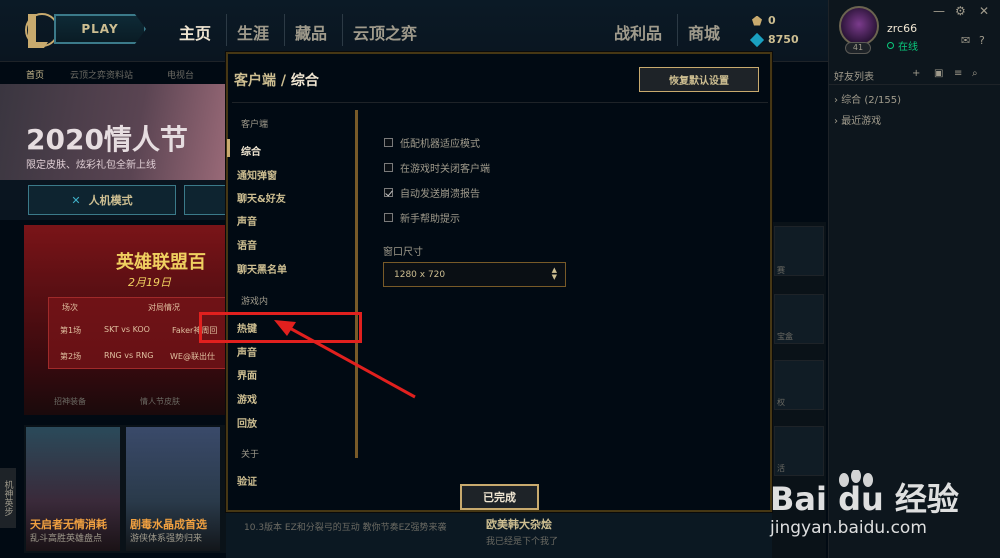 The width and height of the screenshot is (1000, 558). Describe the element at coordinates (704, 32) in the screenshot. I see `nav-store: 商城` at that location.